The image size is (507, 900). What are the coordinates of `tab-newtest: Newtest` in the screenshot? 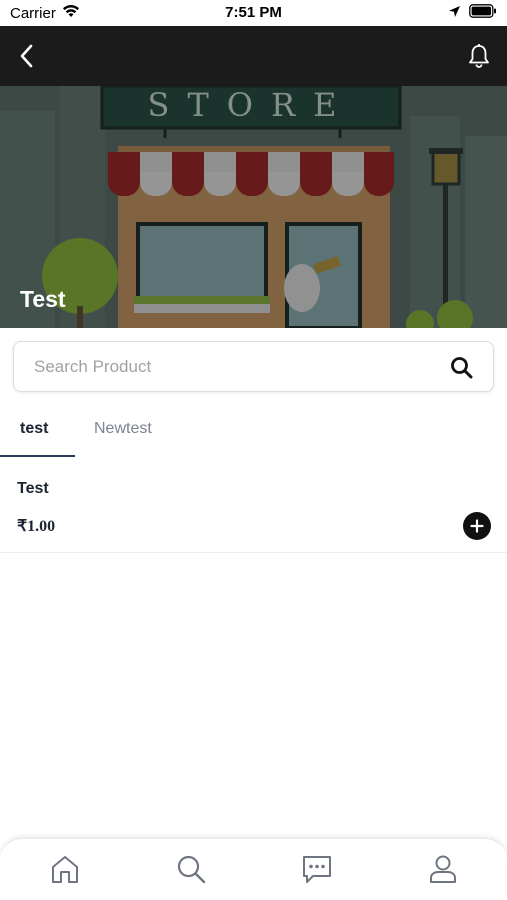 It's located at (123, 429).